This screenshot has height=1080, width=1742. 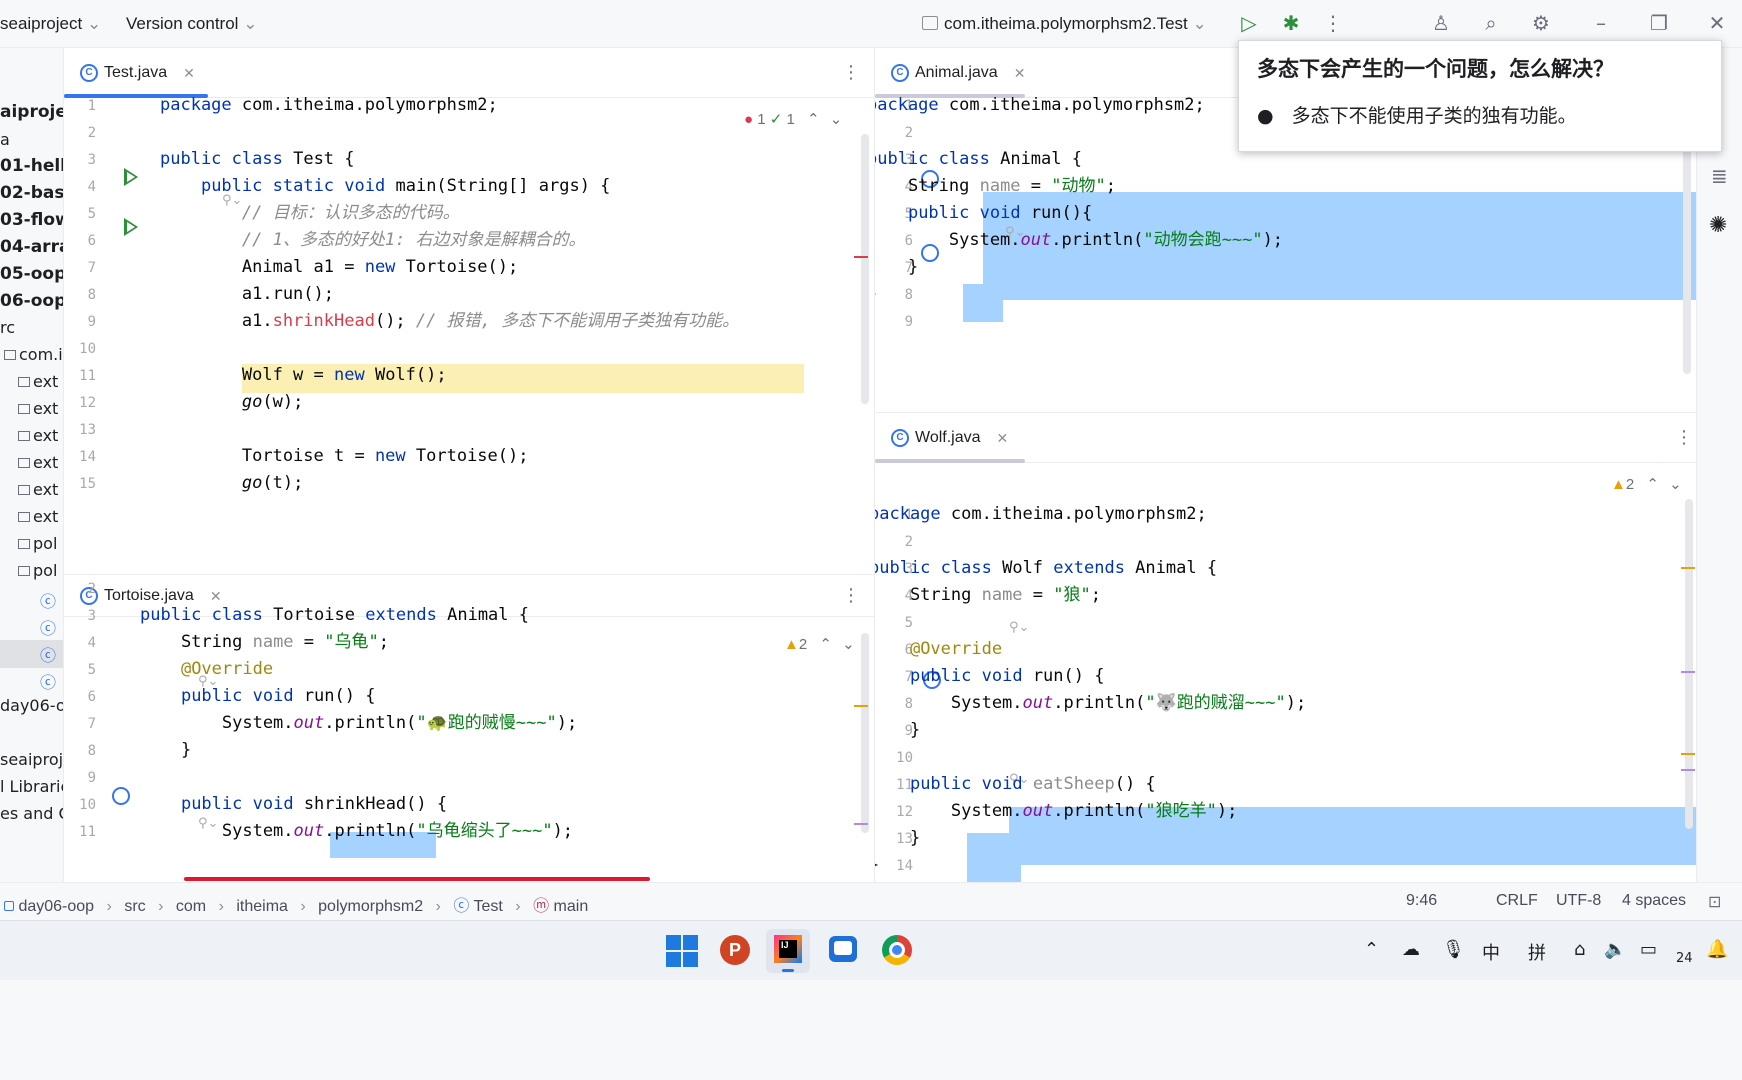 I want to click on cloud-icon: ☁, so click(x=1411, y=949).